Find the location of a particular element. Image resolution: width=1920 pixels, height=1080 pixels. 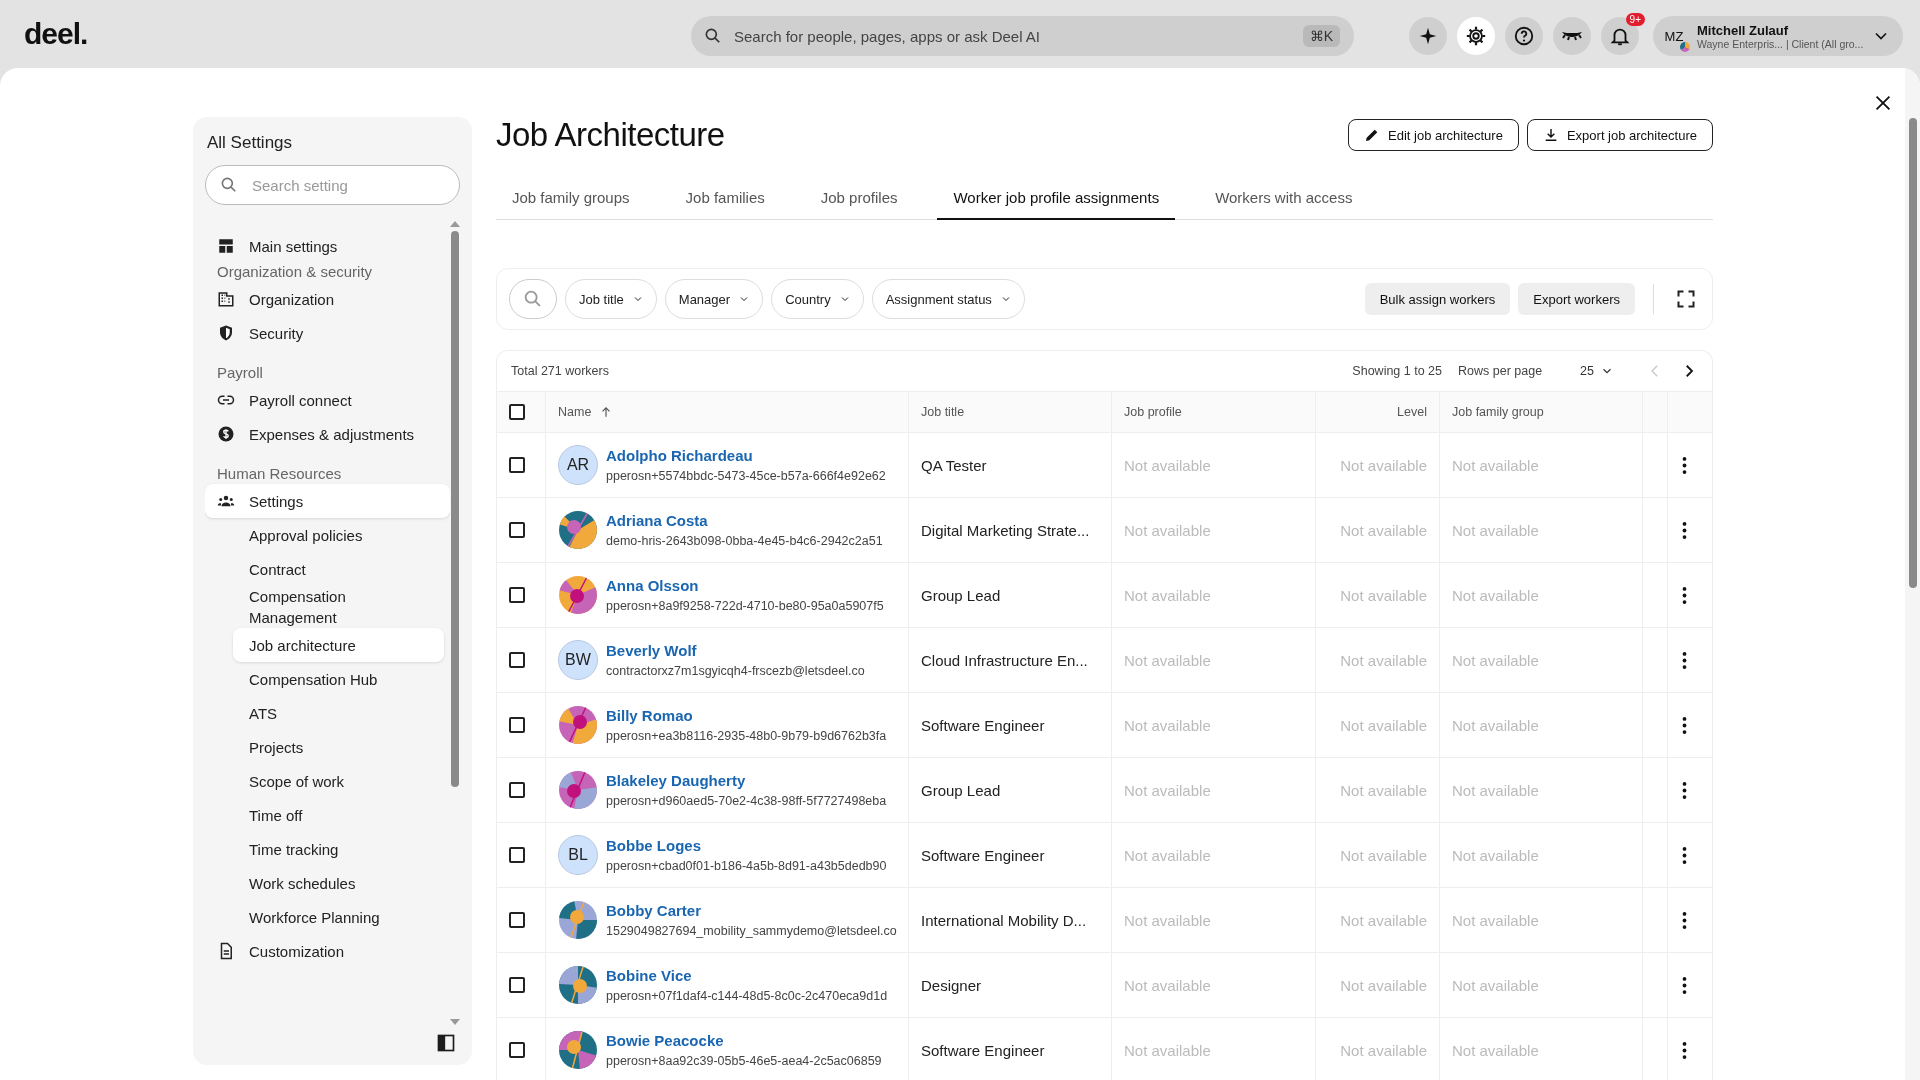

bulk-assign-button: Bulk assign workers is located at coordinates (1437, 299).